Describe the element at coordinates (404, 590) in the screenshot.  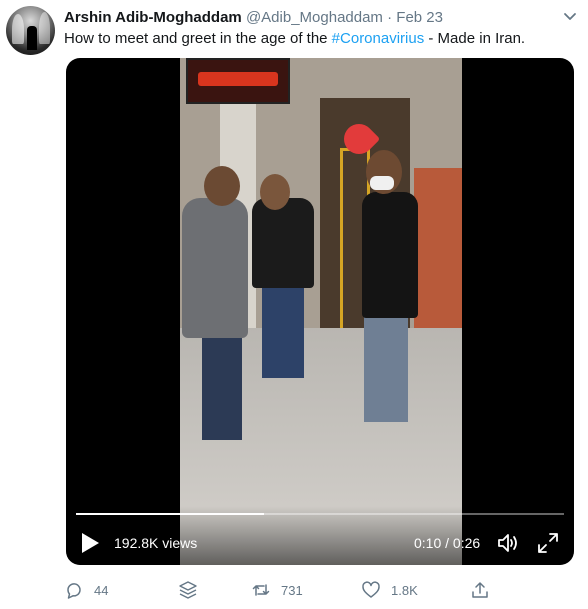
I see `like-count: 1.8K` at that location.